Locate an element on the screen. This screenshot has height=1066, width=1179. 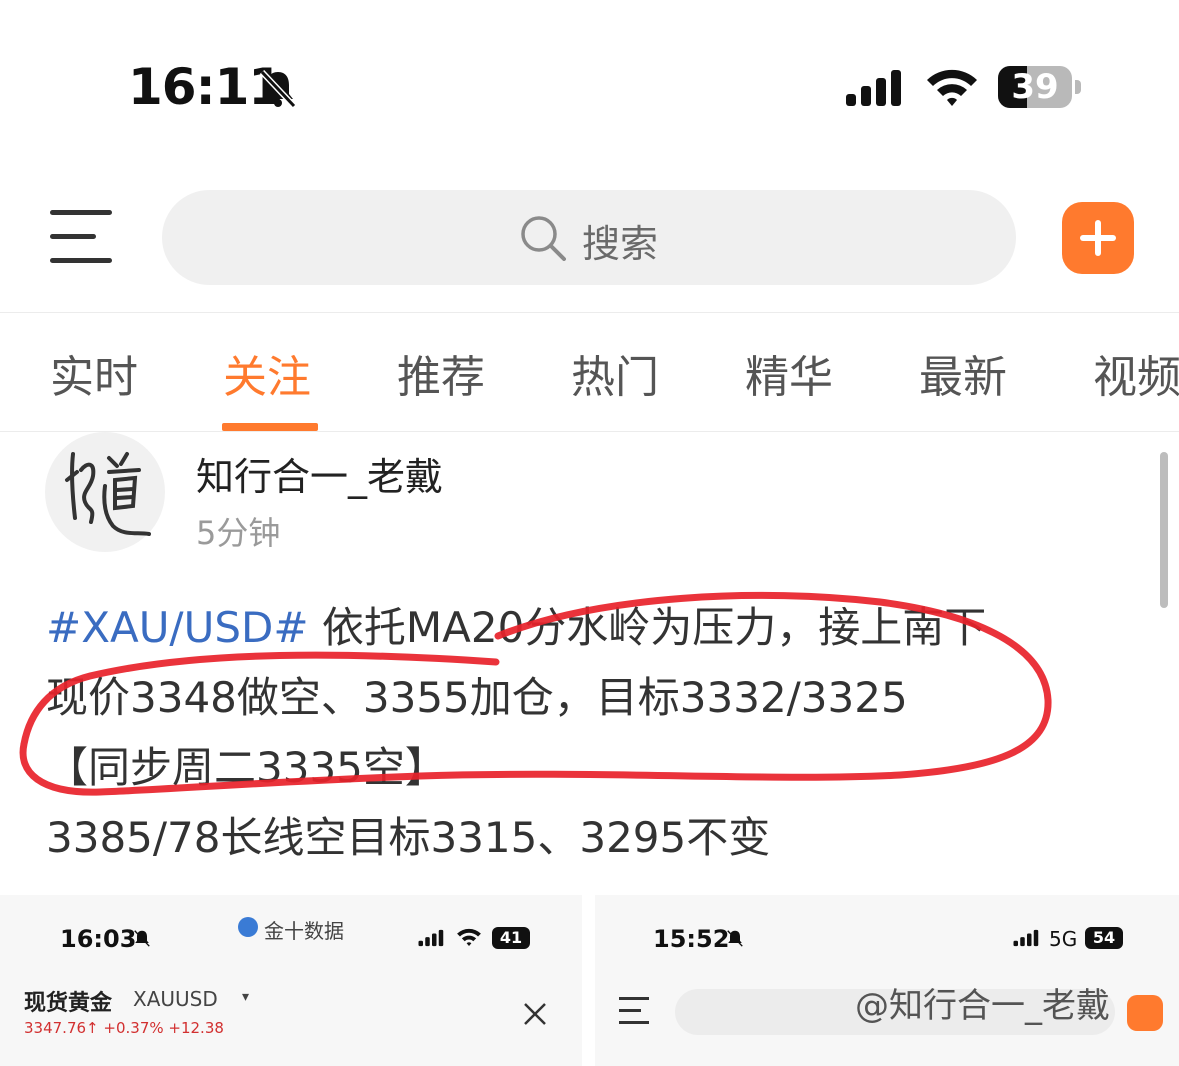
scrollbar is located at coordinates (1164, 530).